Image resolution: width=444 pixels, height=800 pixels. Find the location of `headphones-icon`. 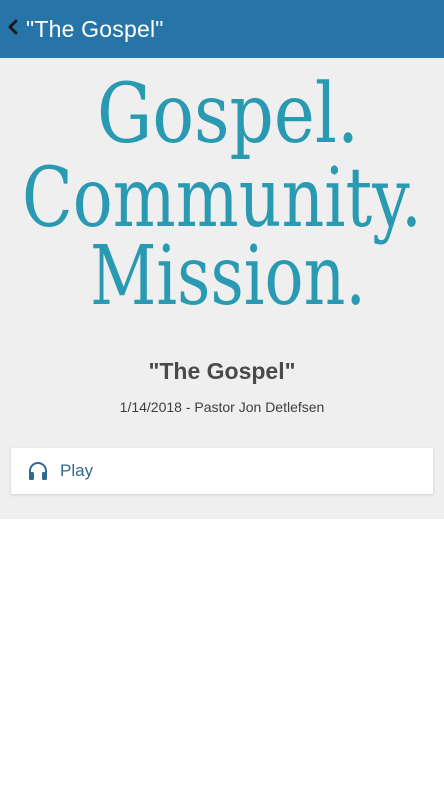

headphones-icon is located at coordinates (38, 471).